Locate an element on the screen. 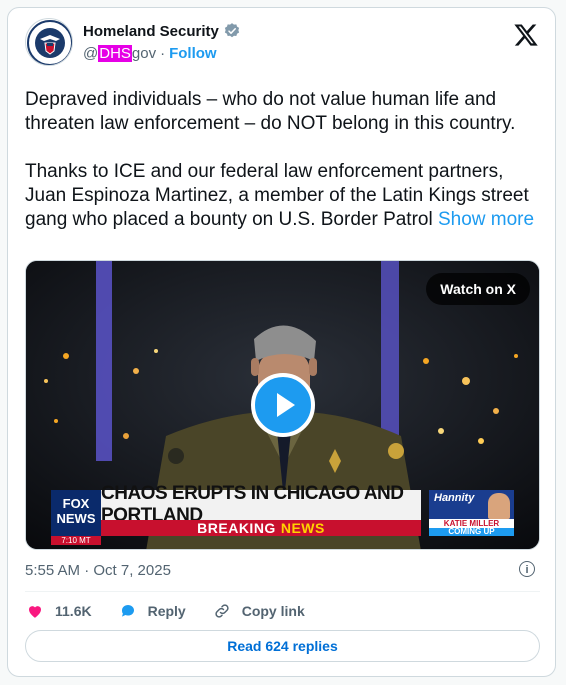 The width and height of the screenshot is (566, 685). reply-button: Reply is located at coordinates (152, 611).